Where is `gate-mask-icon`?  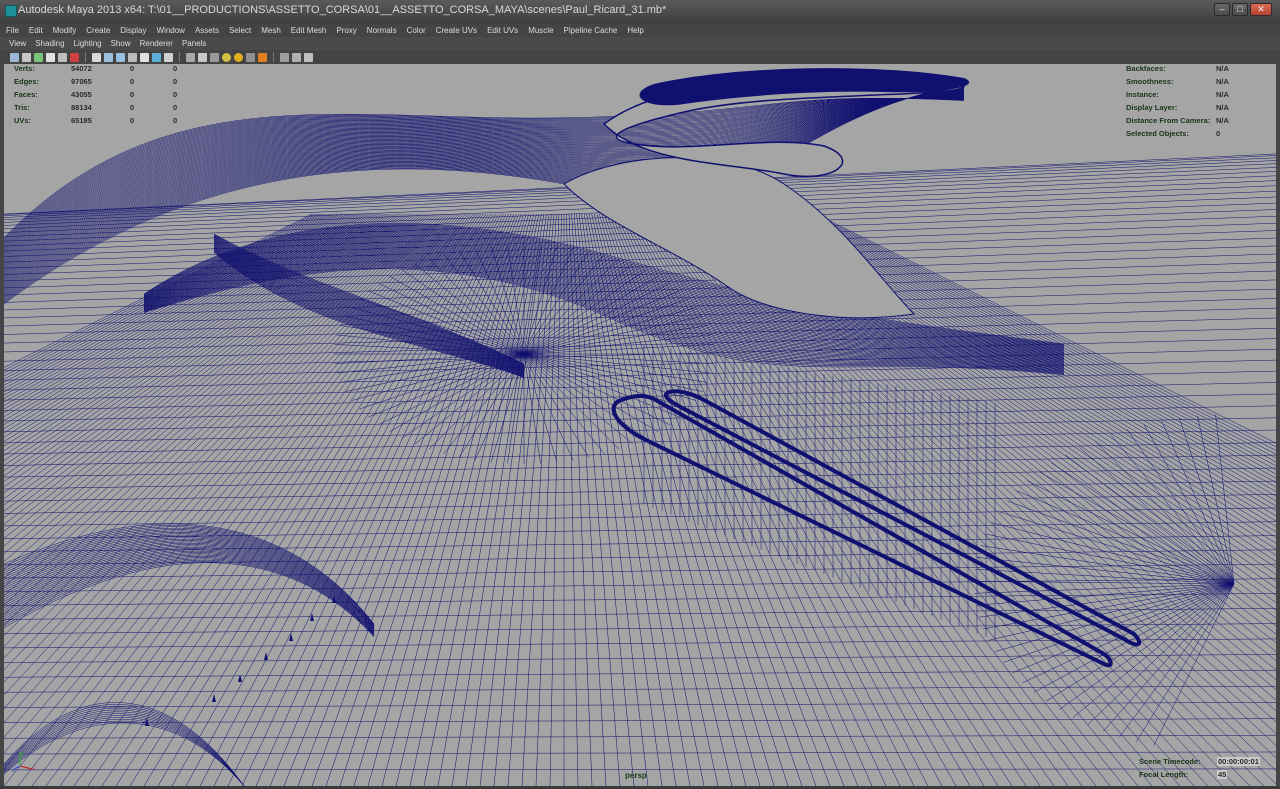
gate-mask-icon is located at coordinates (132, 57).